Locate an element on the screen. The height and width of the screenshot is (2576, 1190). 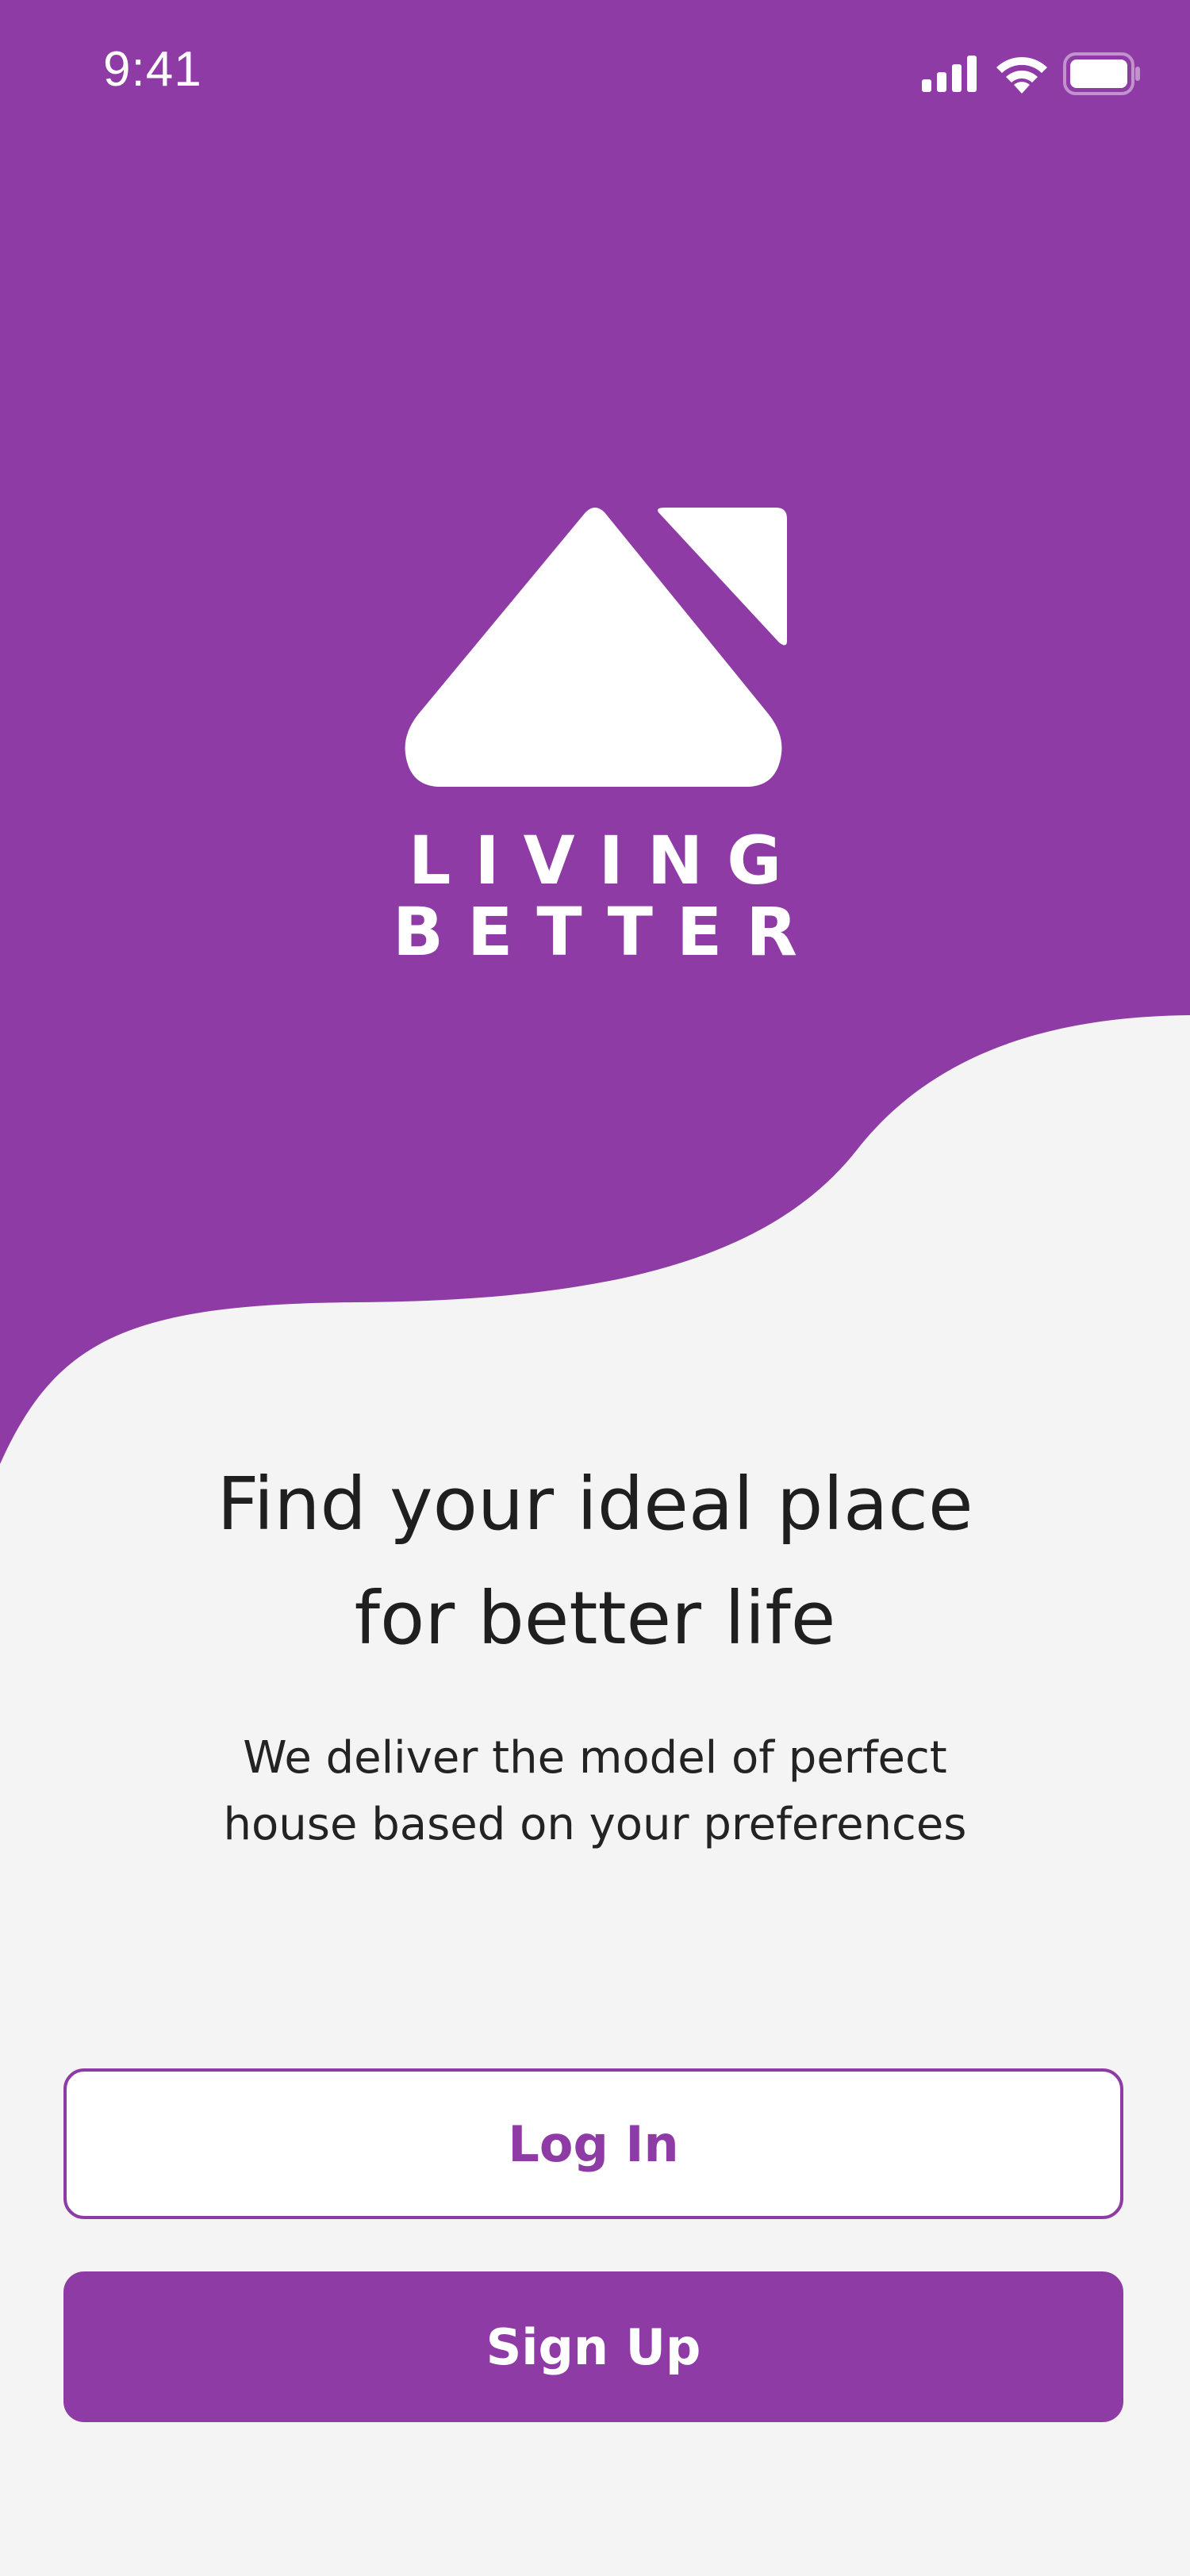
wifi-icon is located at coordinates (1021, 73).